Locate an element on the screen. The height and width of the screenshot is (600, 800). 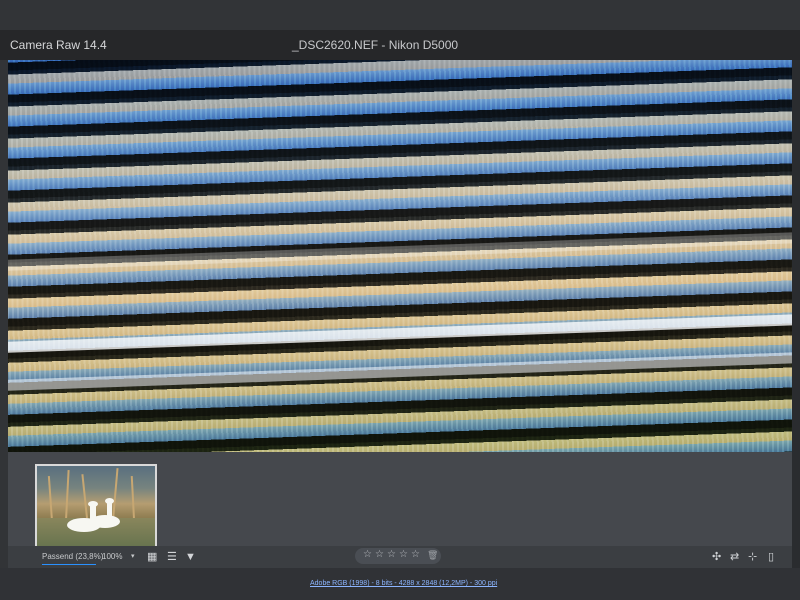
selected-thumbnail is located at coordinates (96, 506).